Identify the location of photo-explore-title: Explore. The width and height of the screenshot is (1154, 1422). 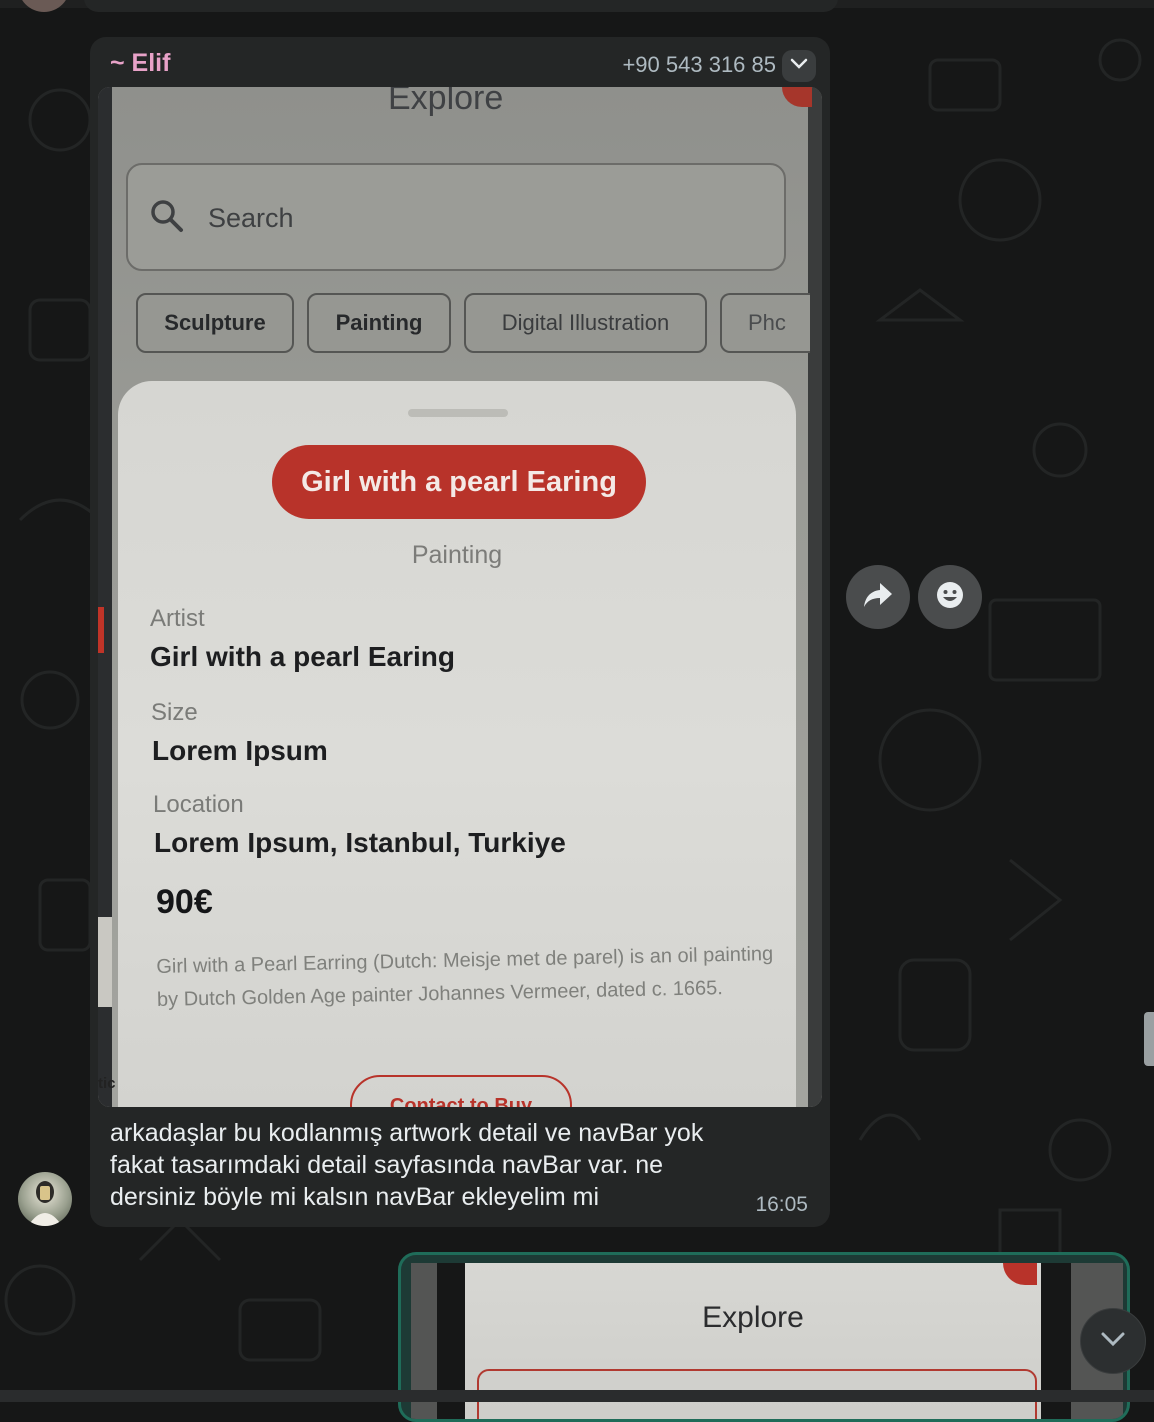
(446, 102).